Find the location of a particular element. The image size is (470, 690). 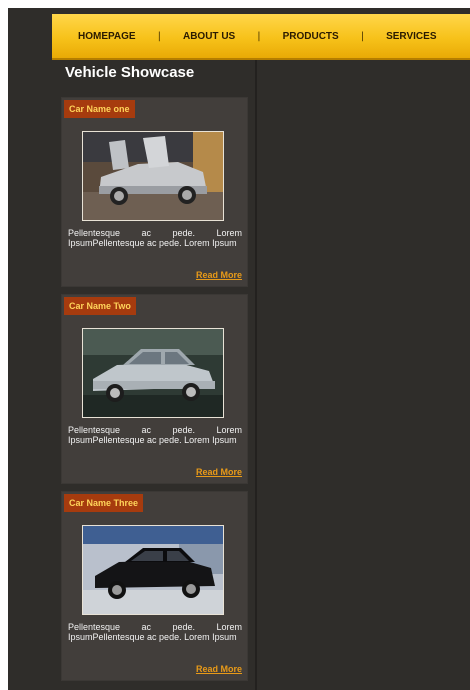

section-title: Vehicle Showcase is located at coordinates (130, 72).